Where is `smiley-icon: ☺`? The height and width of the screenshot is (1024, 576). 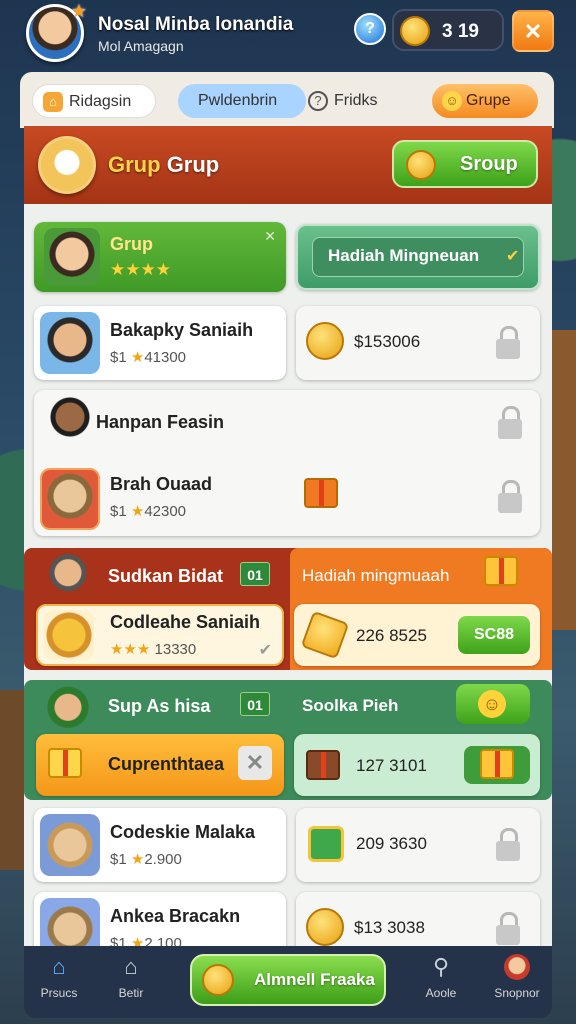 smiley-icon: ☺ is located at coordinates (492, 704).